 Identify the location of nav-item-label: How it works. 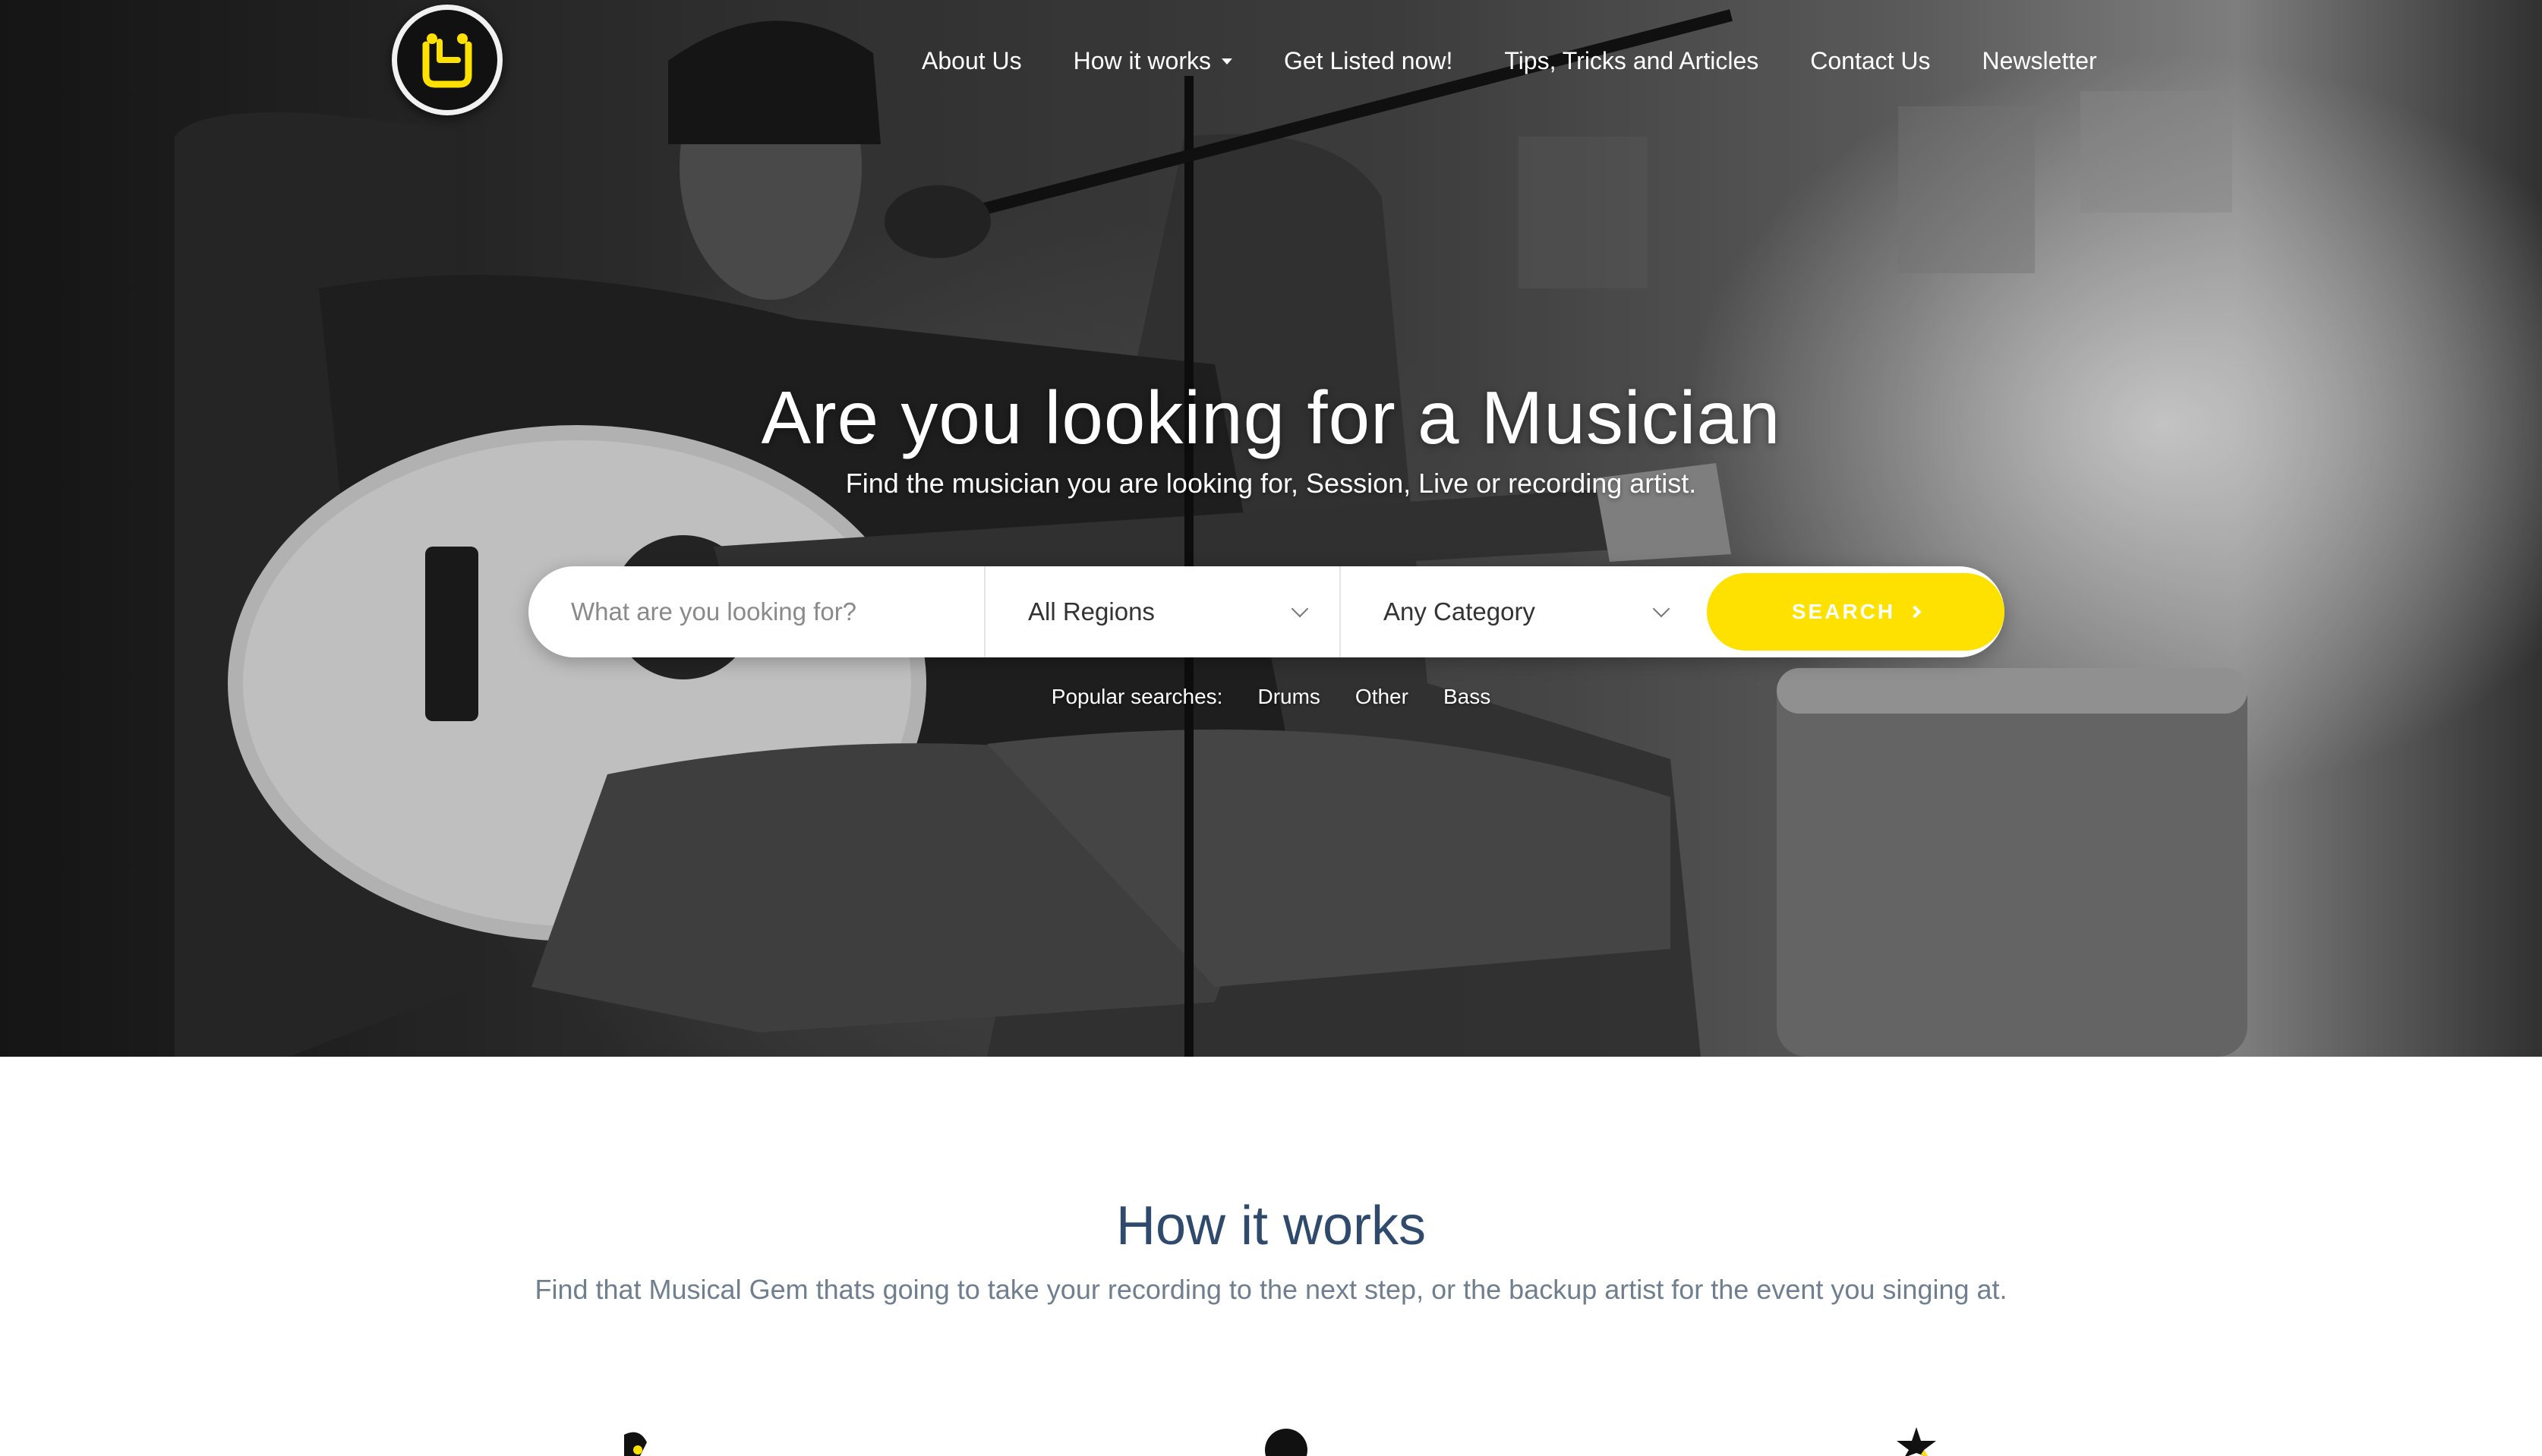
(1142, 60).